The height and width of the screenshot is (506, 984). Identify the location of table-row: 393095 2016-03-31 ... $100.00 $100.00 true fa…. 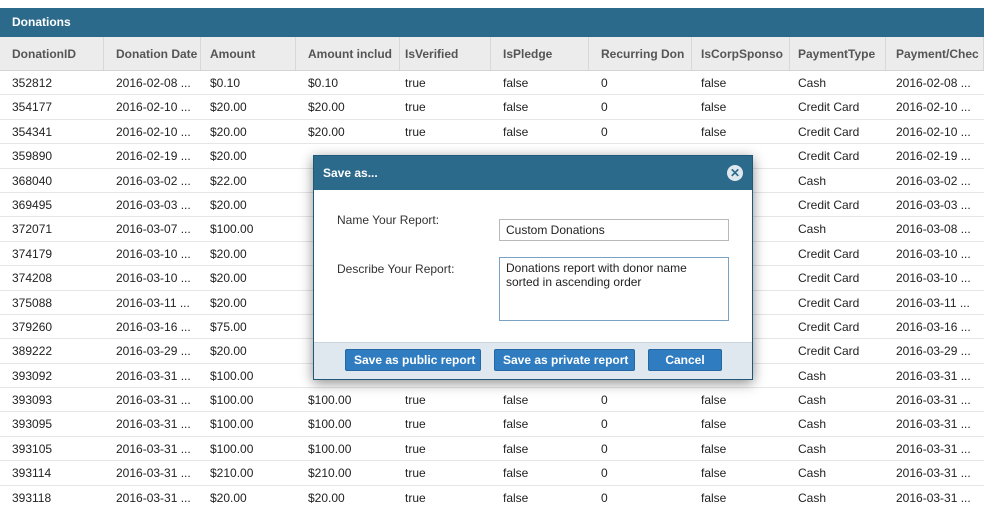
(492, 424).